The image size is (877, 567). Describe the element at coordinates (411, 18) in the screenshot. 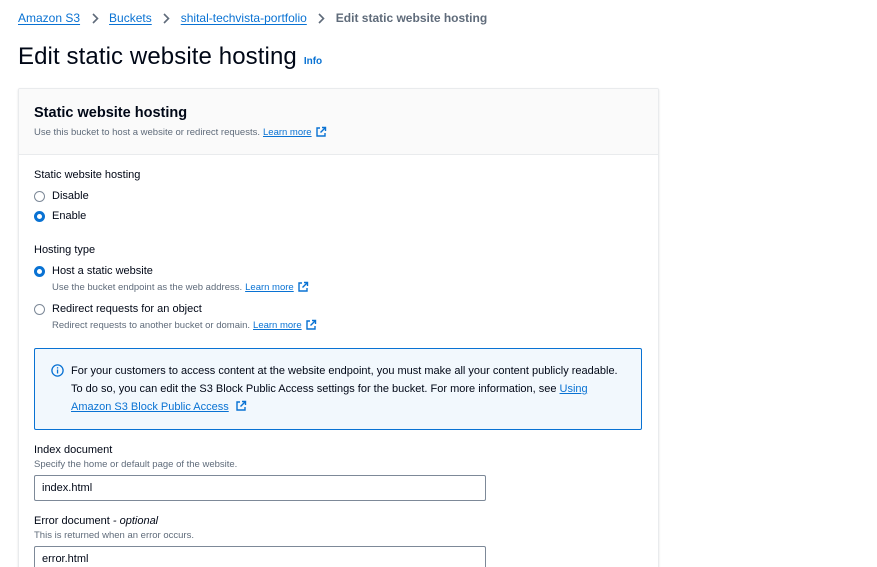

I see `breadcrumb-current: Edit static website hosting` at that location.